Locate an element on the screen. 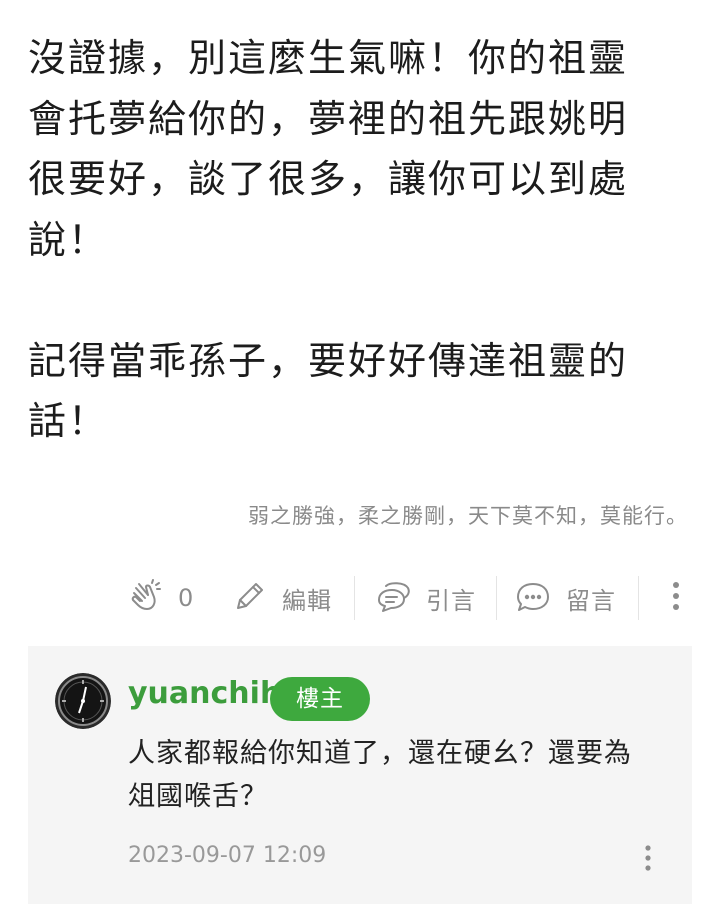 This screenshot has height=904, width=720. post-action-bar: 0 編輯 引言 留言 is located at coordinates (360, 598).